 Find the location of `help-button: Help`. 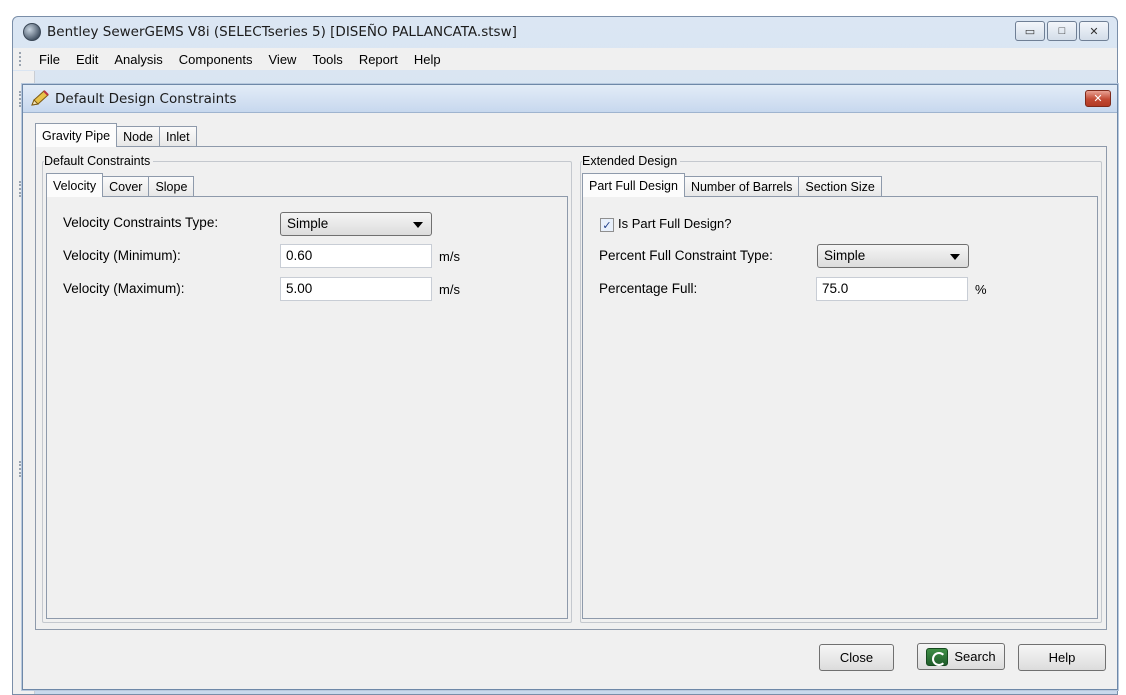

help-button: Help is located at coordinates (1062, 657).